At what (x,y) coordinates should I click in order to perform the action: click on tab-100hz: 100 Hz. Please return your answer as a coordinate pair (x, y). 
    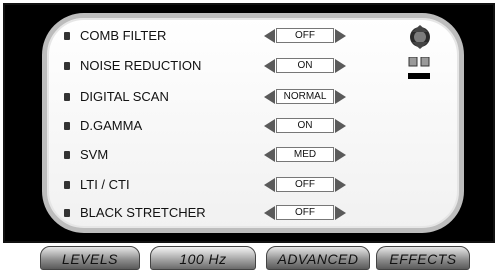
    Looking at the image, I should click on (203, 258).